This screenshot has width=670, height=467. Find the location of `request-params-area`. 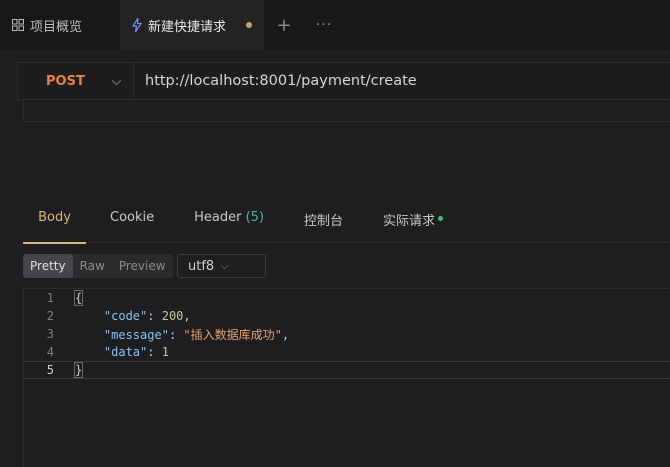

request-params-area is located at coordinates (346, 111).